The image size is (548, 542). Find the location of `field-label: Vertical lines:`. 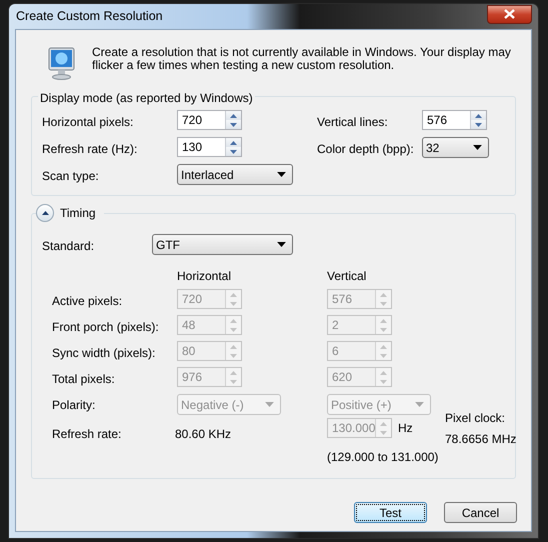

field-label: Vertical lines: is located at coordinates (353, 122).